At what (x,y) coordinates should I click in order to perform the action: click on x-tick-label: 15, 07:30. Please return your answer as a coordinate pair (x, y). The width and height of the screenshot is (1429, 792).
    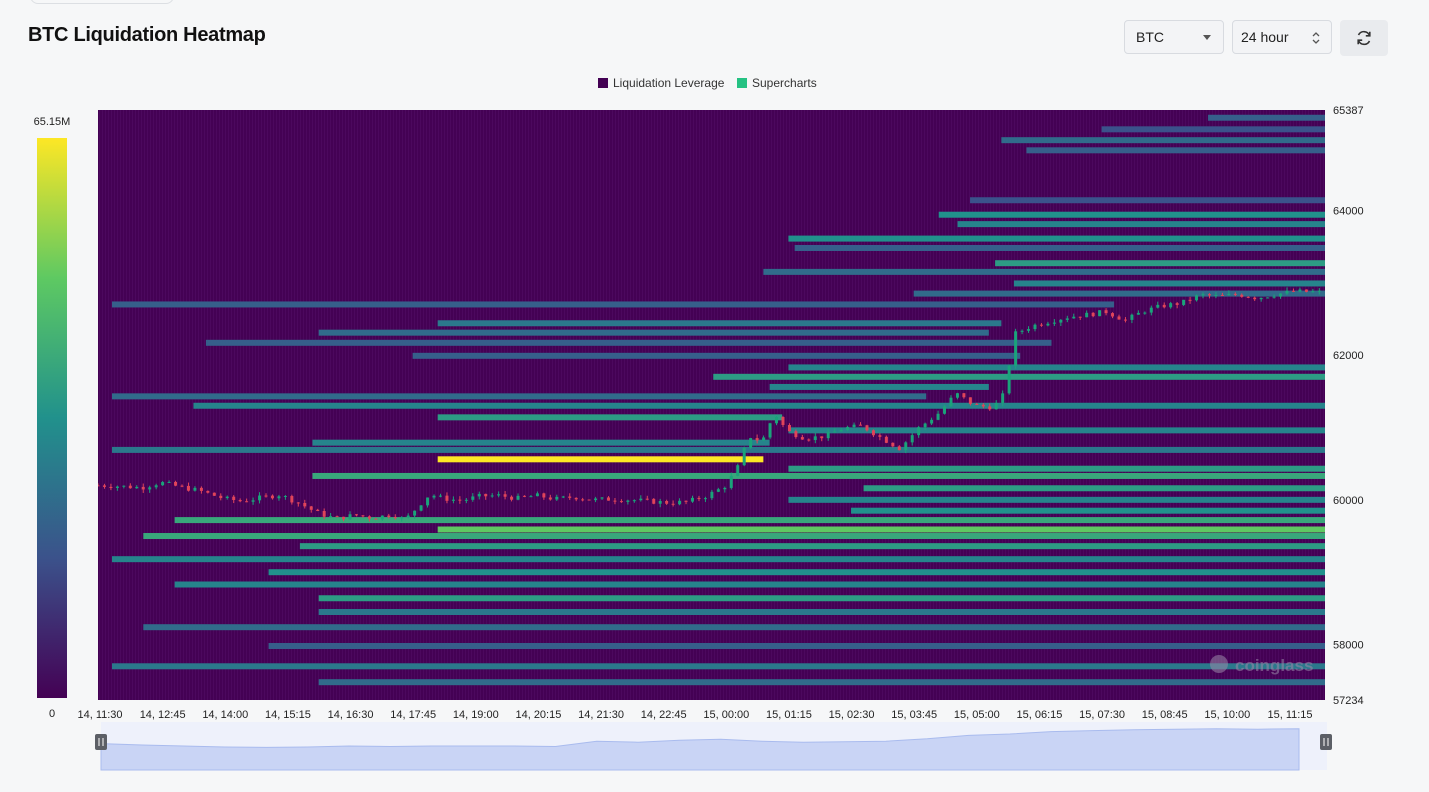
    Looking at the image, I should click on (1102, 715).